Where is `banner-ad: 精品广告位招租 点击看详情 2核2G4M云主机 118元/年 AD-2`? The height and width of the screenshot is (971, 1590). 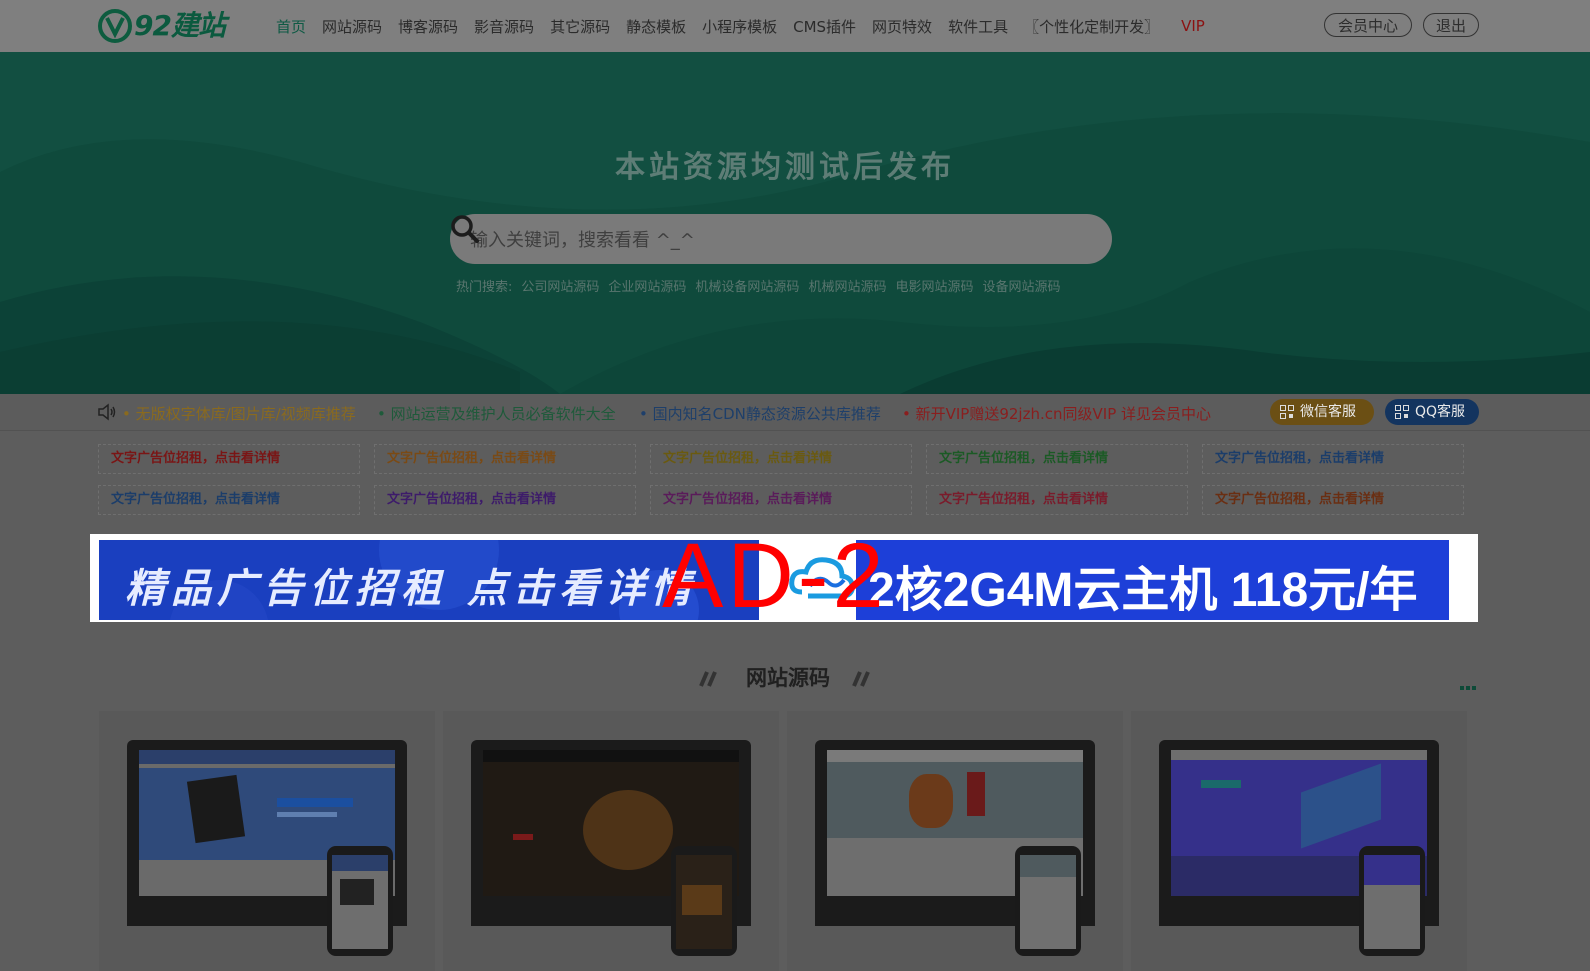
banner-ad: 精品广告位招租 点击看详情 2核2G4M云主机 118元/年 AD-2 is located at coordinates (784, 576).